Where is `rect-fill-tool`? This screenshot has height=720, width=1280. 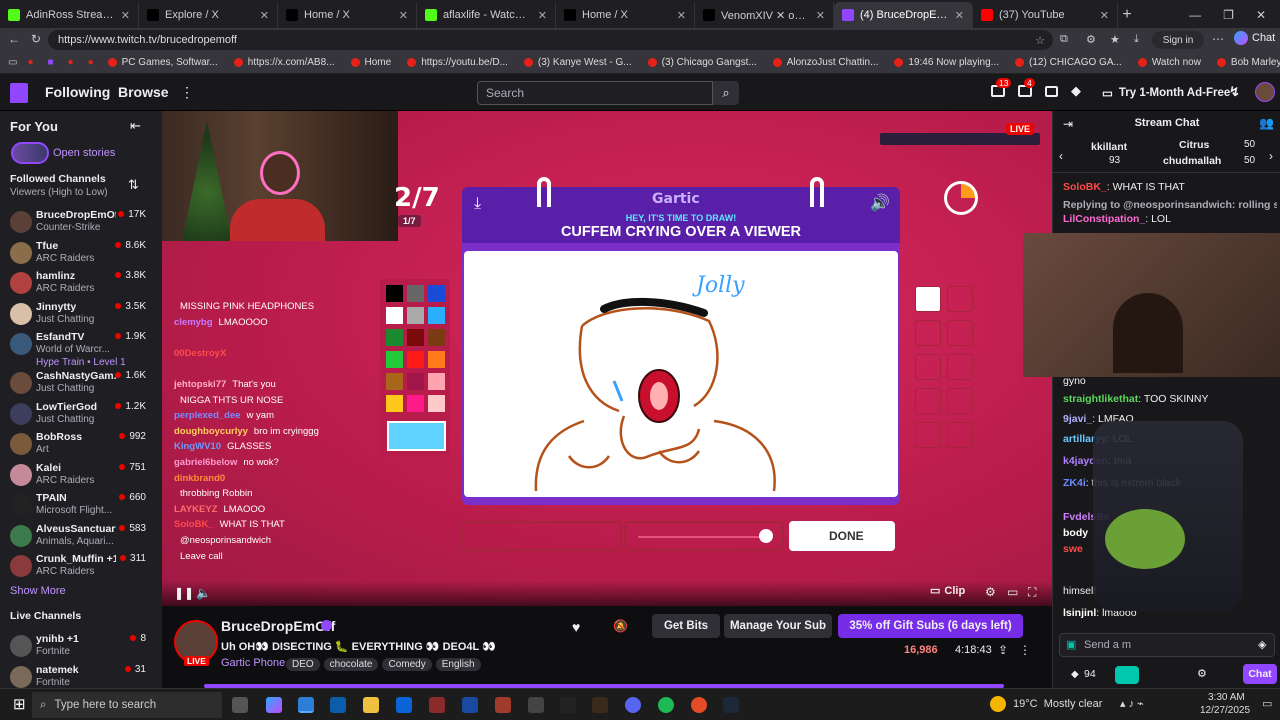
rect-fill-tool is located at coordinates (928, 367).